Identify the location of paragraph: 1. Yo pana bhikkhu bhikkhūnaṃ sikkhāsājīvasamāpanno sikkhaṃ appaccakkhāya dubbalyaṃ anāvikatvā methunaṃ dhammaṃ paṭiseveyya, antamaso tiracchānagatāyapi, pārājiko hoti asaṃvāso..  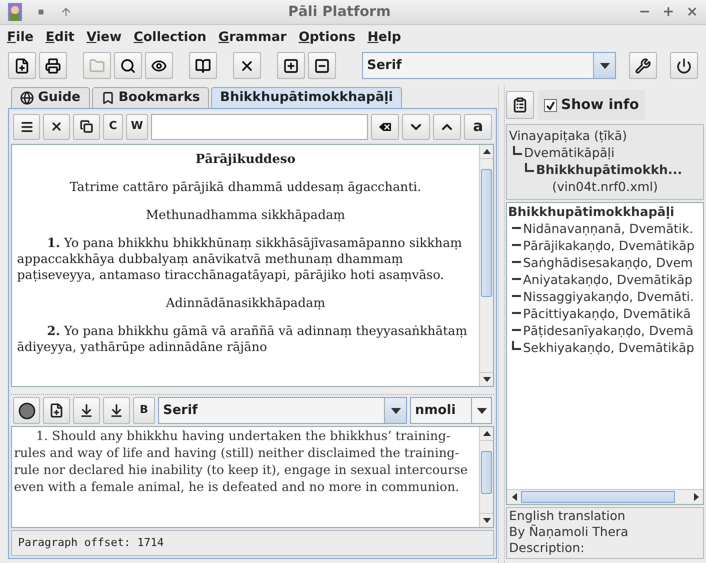
(240, 259).